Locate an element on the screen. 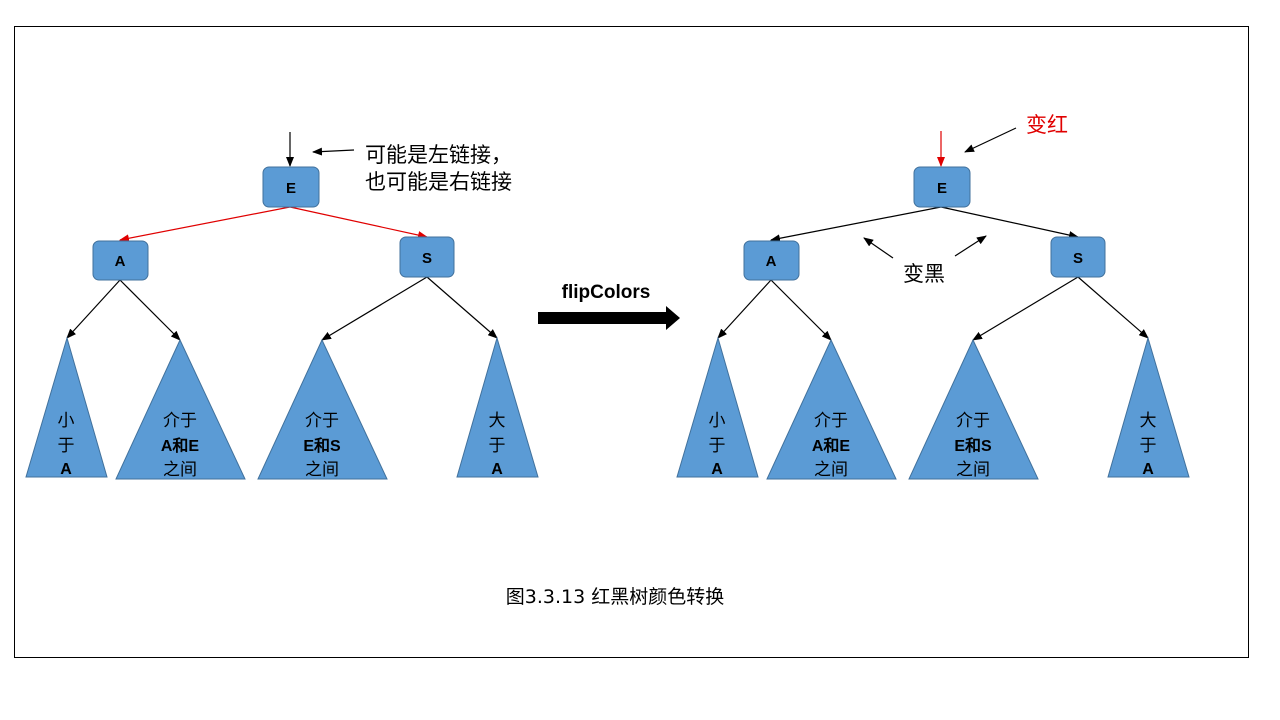 This screenshot has height=720, width=1280. right-note-black-arrow-right is located at coordinates (970, 246).